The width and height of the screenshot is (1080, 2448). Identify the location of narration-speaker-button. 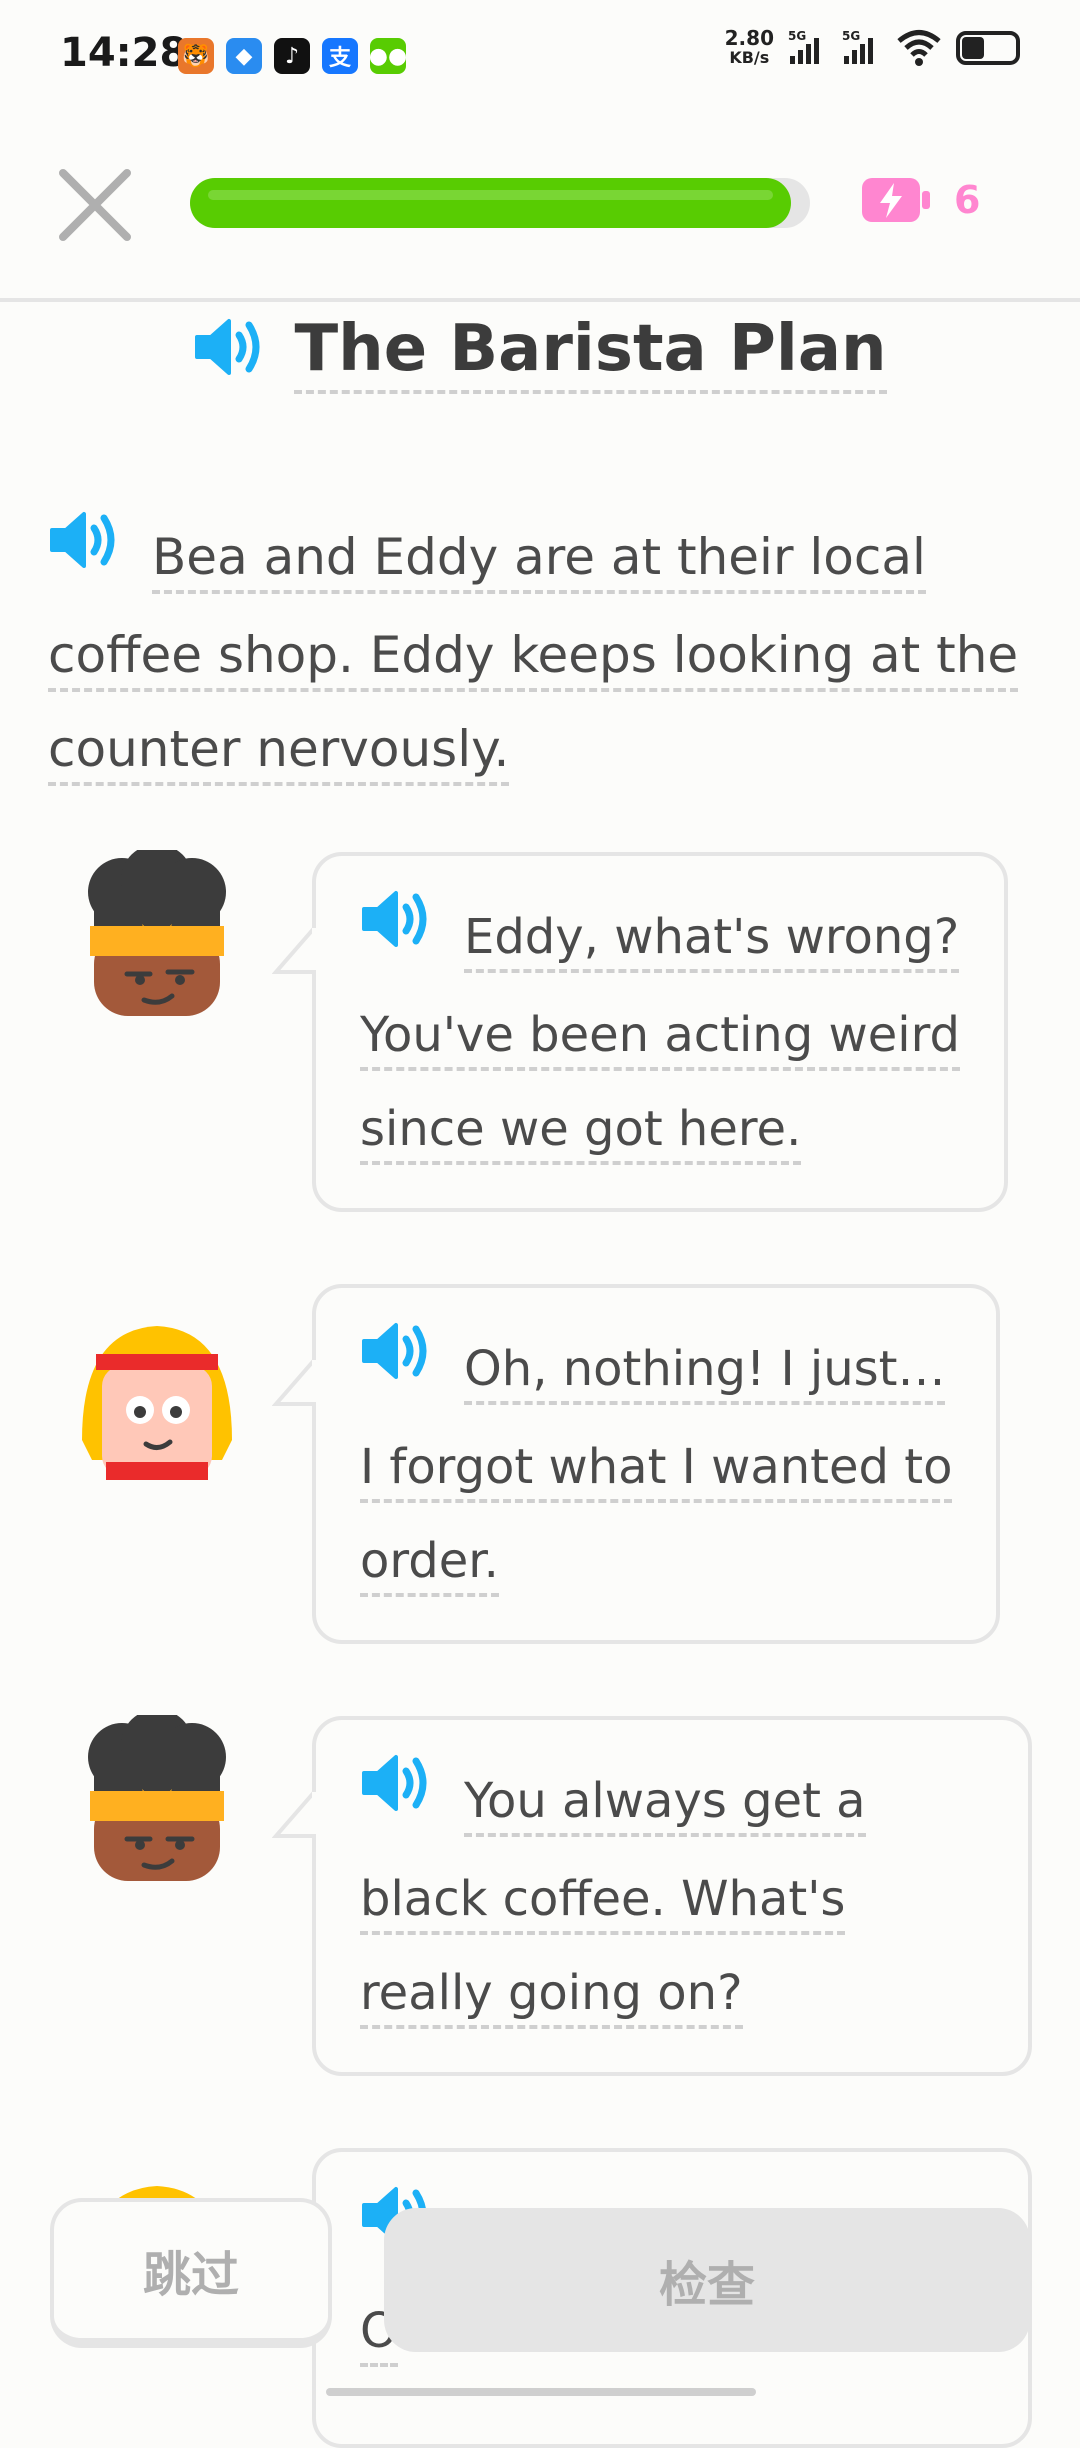
(85, 555).